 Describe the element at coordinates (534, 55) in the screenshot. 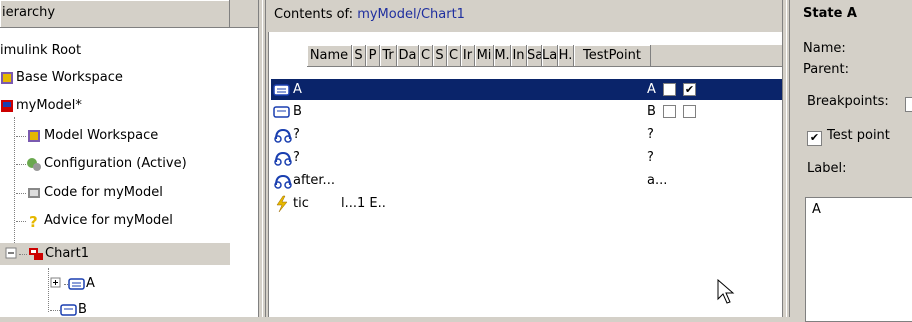

I see `column-header-cell: Sa` at that location.